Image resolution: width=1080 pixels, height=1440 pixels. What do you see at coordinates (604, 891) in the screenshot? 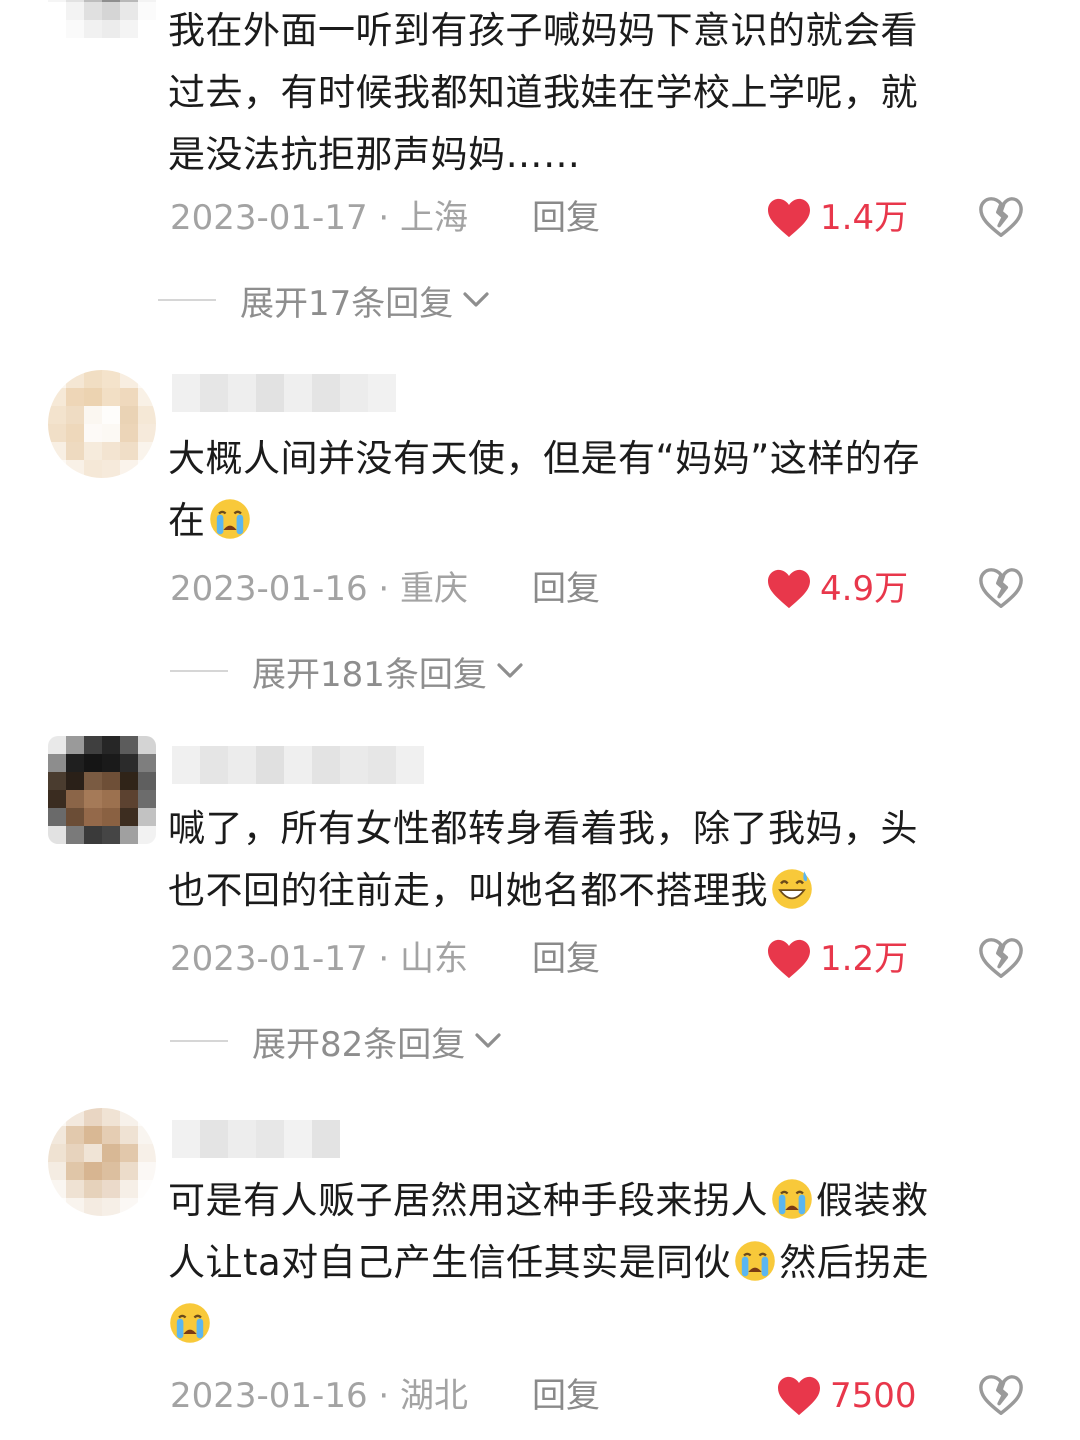
I see `comment-text-line: 也不回的往前走，叫她名都不搭理我` at bounding box center [604, 891].